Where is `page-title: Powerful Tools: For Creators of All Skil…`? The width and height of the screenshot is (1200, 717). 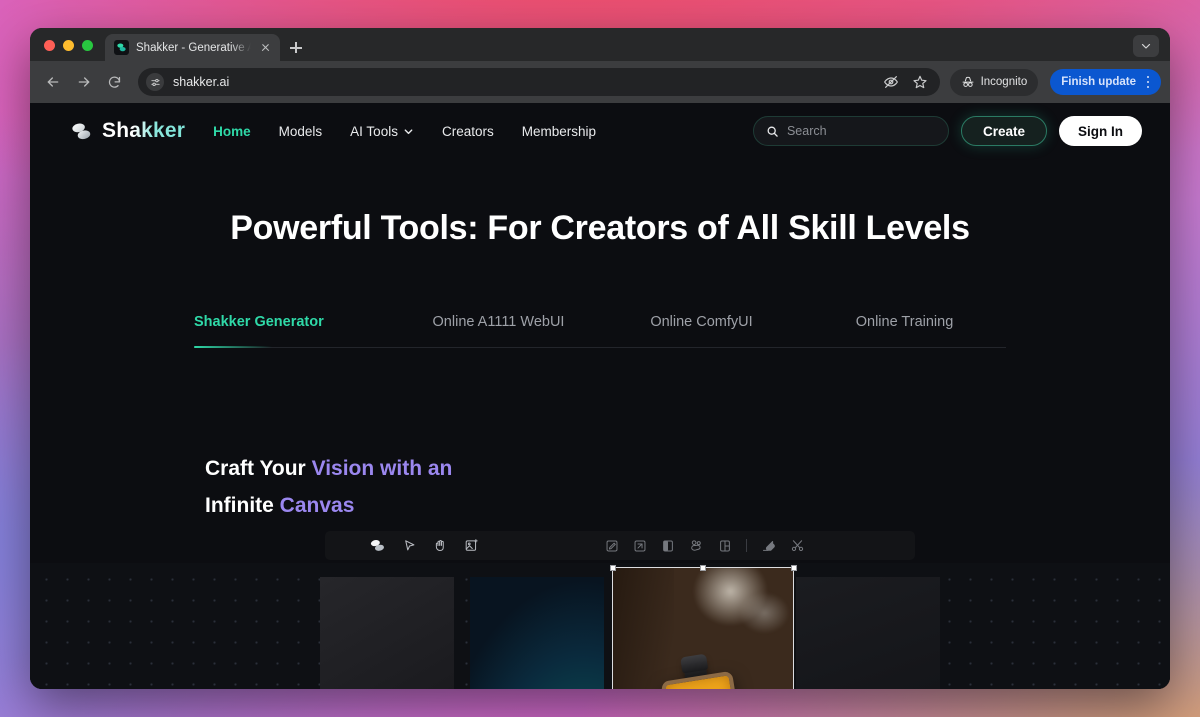
page-title: Powerful Tools: For Creators of All Skil… is located at coordinates (600, 228).